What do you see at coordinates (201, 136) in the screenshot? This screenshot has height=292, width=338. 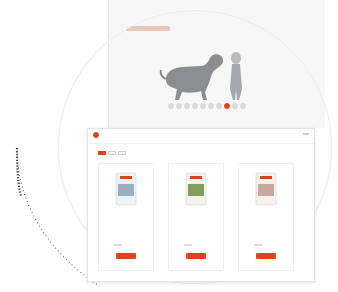 I see `shop-header` at bounding box center [201, 136].